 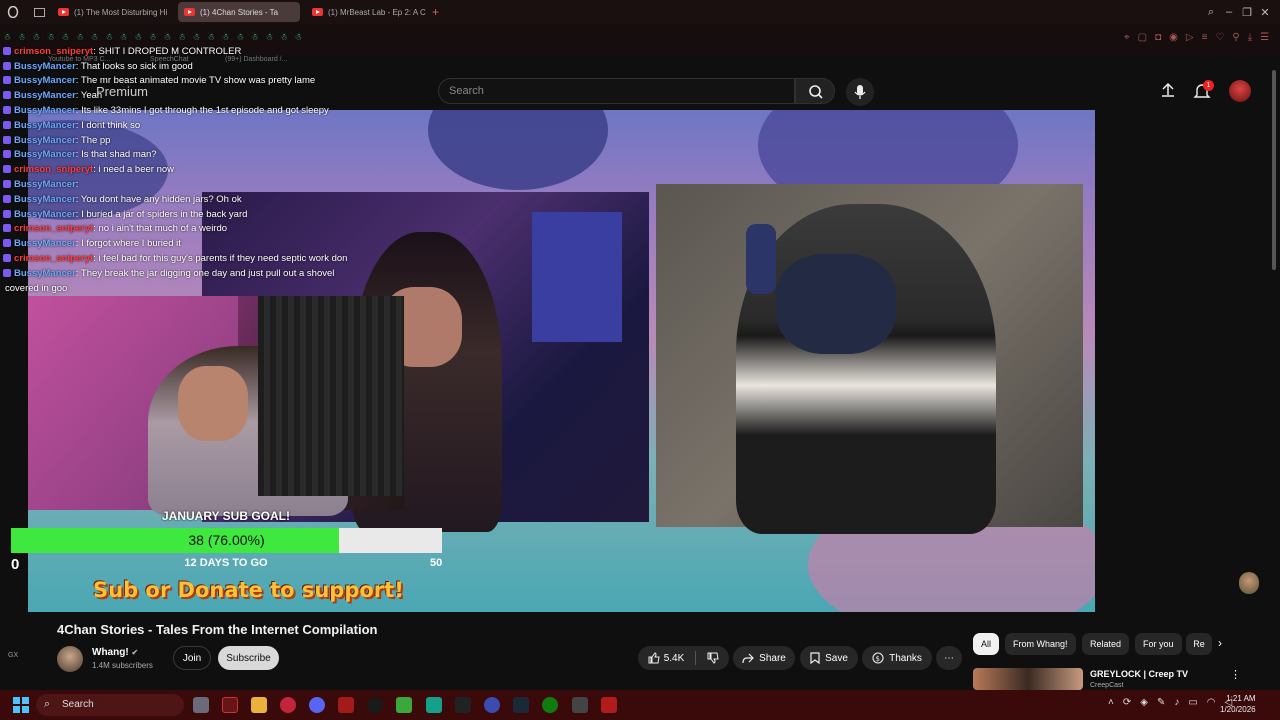 What do you see at coordinates (1250, 37) in the screenshot?
I see `download-icon: ⤓` at bounding box center [1250, 37].